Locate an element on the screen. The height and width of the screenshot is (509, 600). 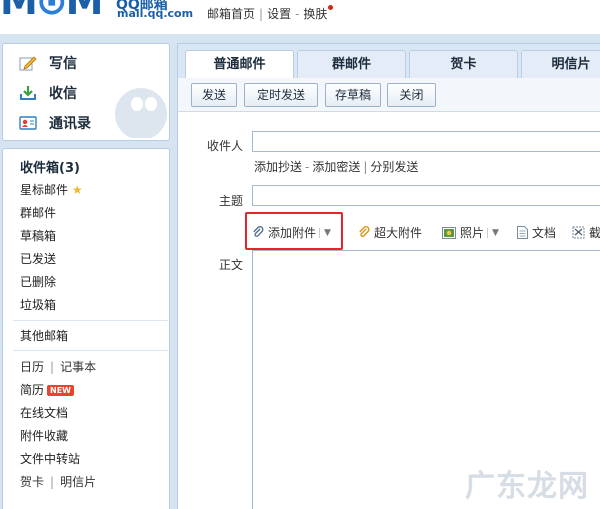
document-button: 文档 is located at coordinates (536, 232).